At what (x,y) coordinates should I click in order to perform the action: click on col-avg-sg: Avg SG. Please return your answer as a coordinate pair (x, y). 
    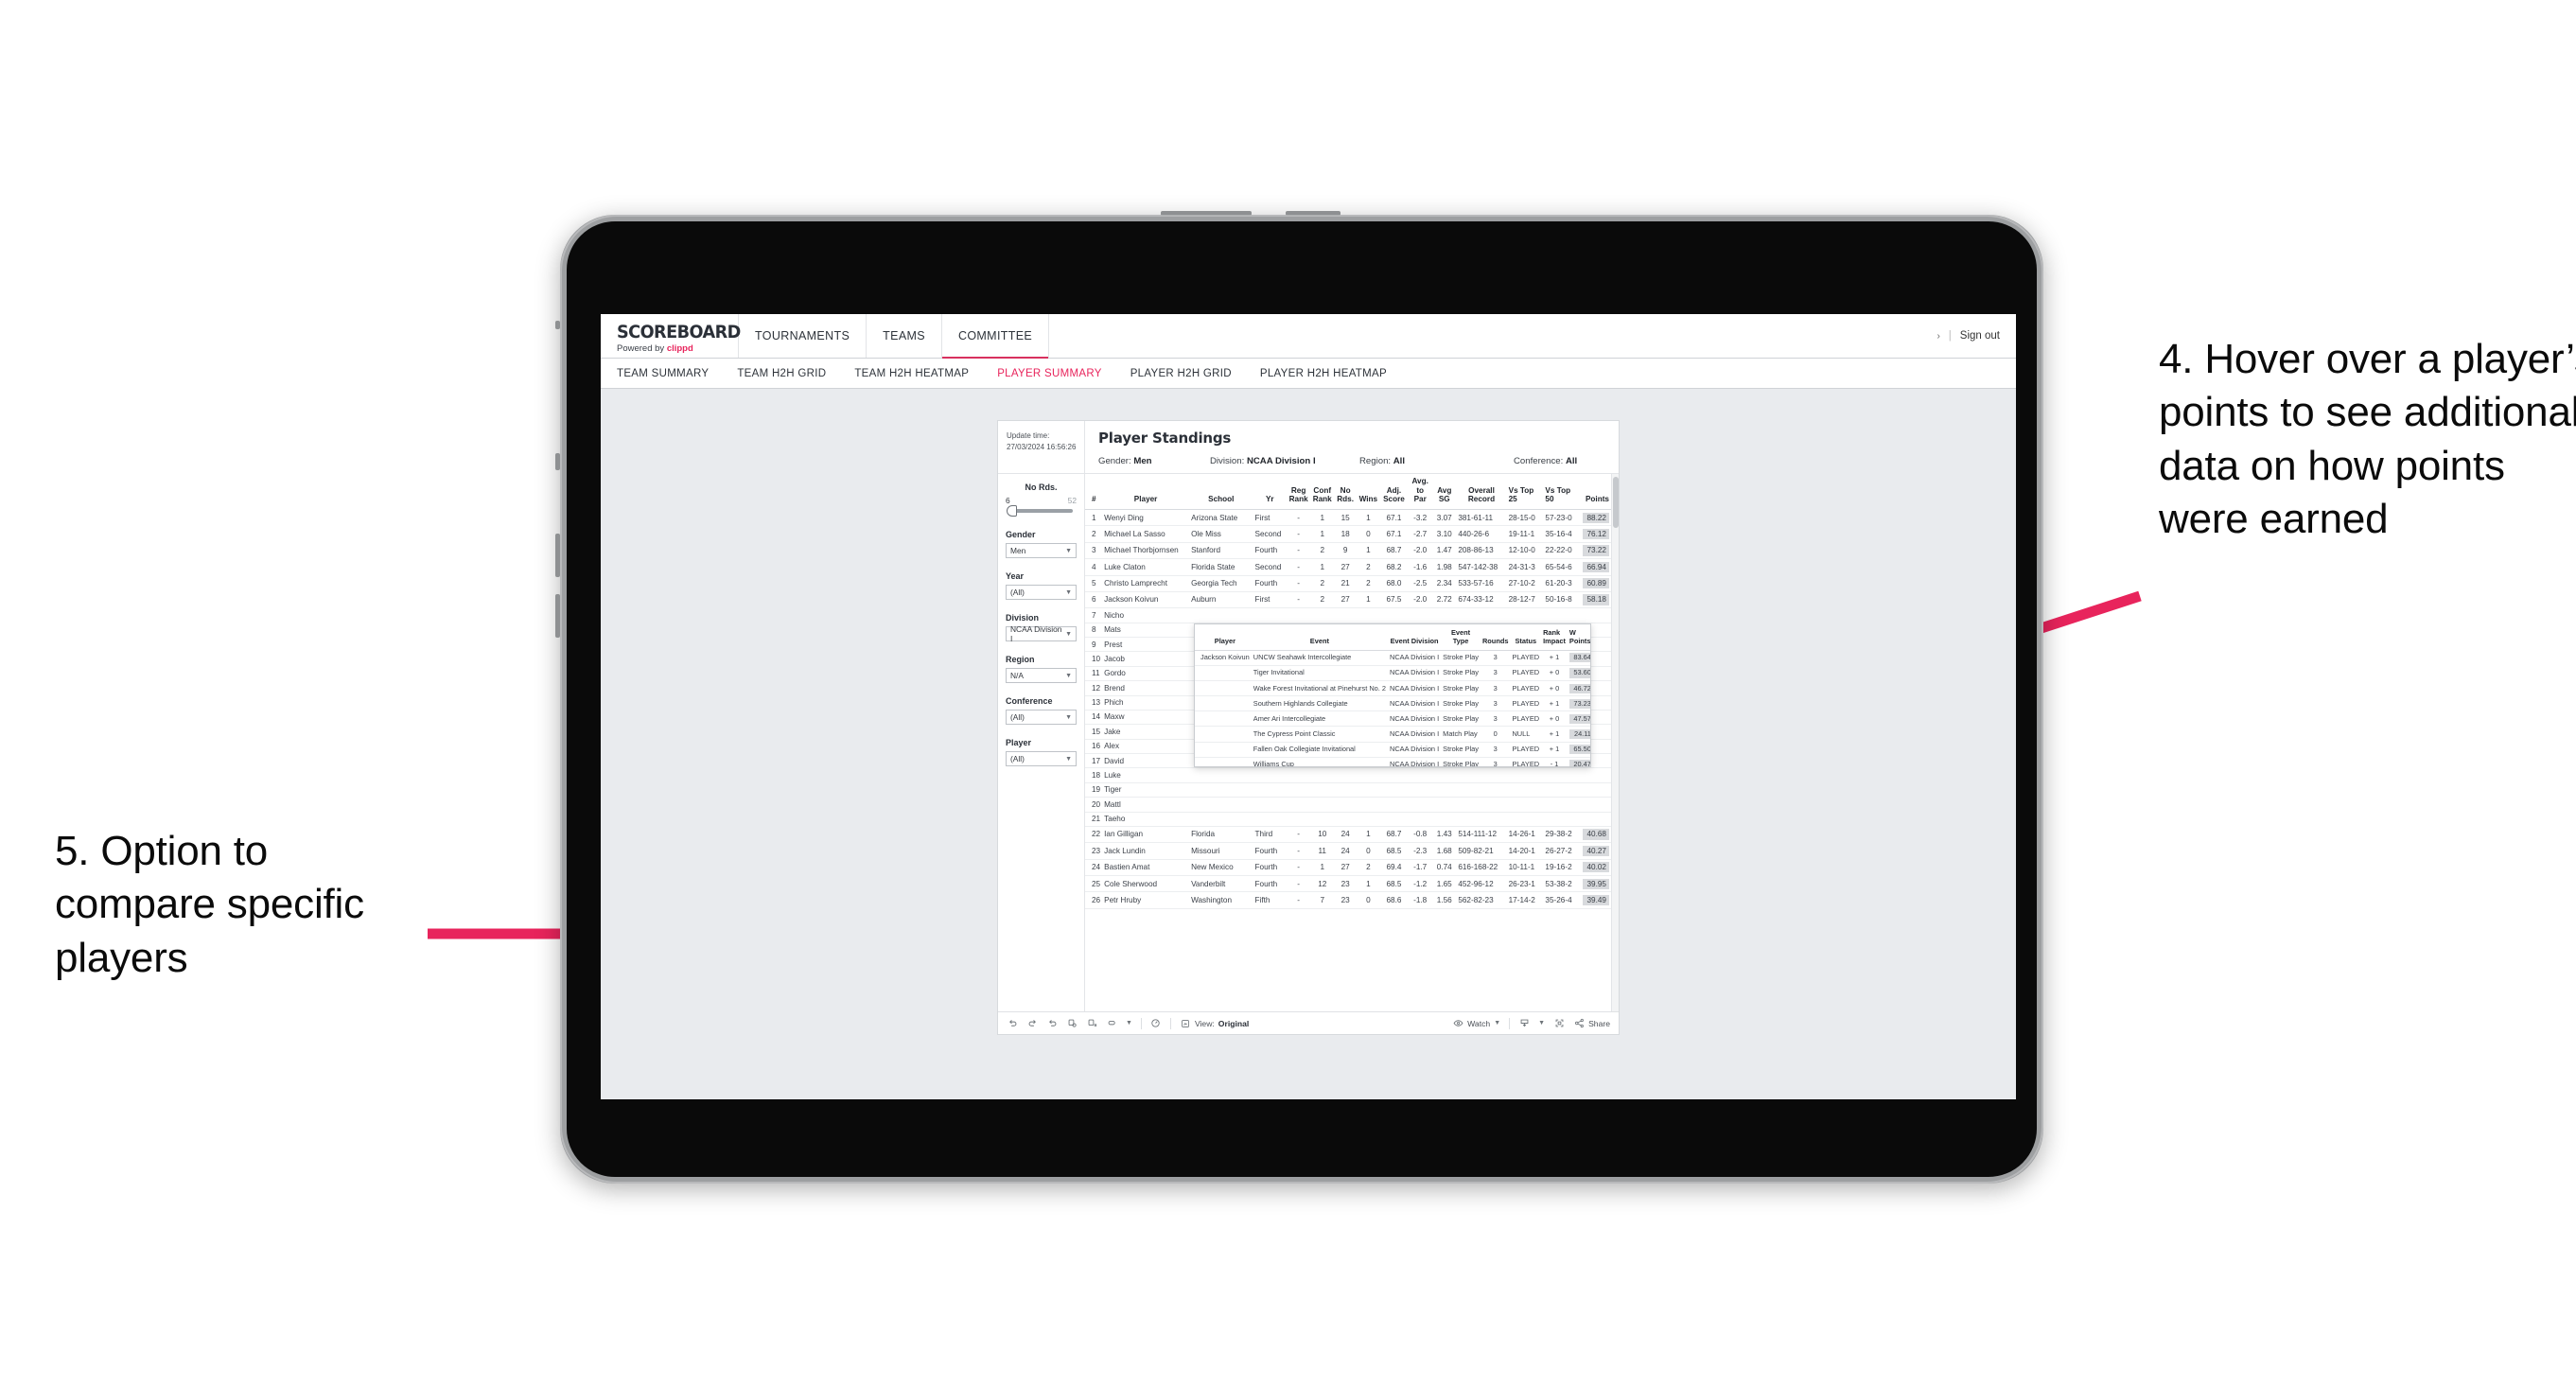
    Looking at the image, I should click on (1445, 492).